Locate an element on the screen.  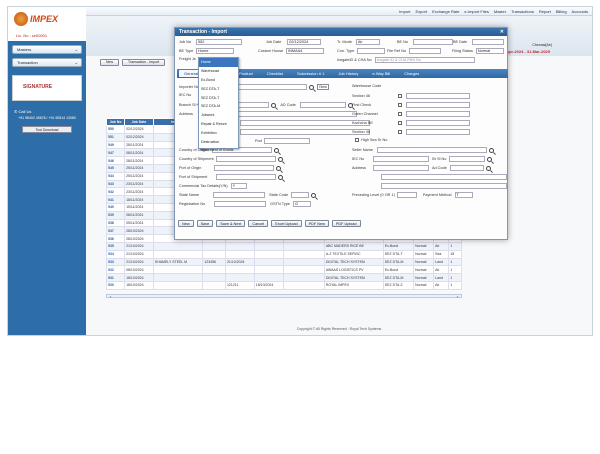
dropdown-option: Repair & Return is located at coordinates (218, 124).